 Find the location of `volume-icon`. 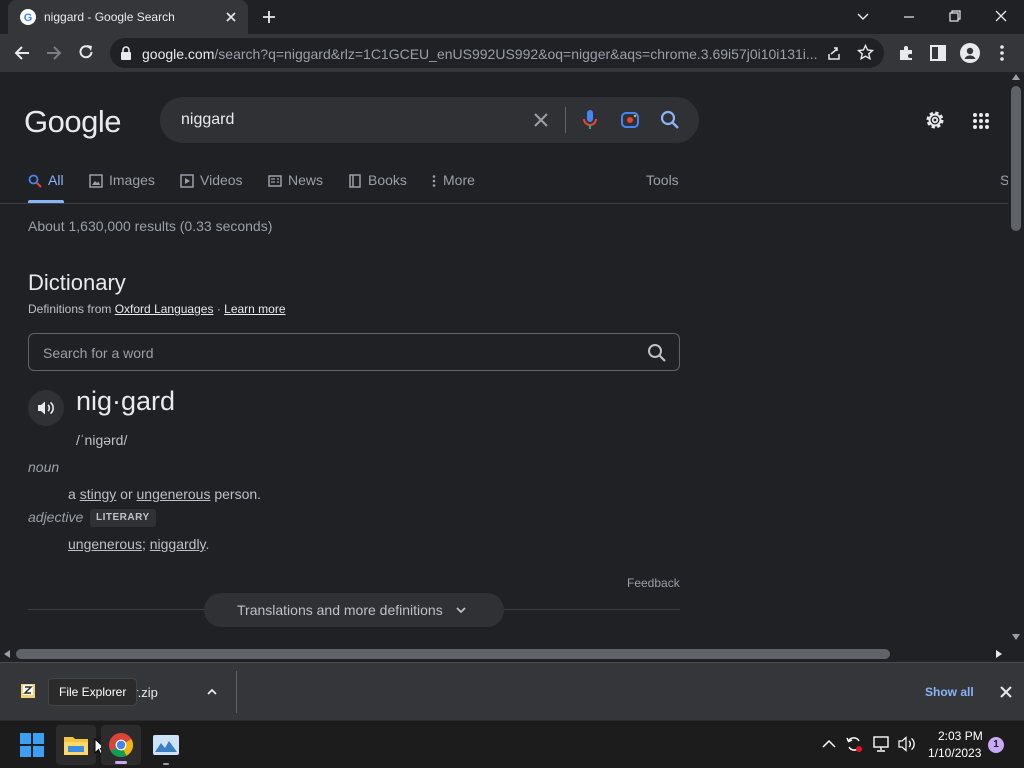

volume-icon is located at coordinates (907, 744).